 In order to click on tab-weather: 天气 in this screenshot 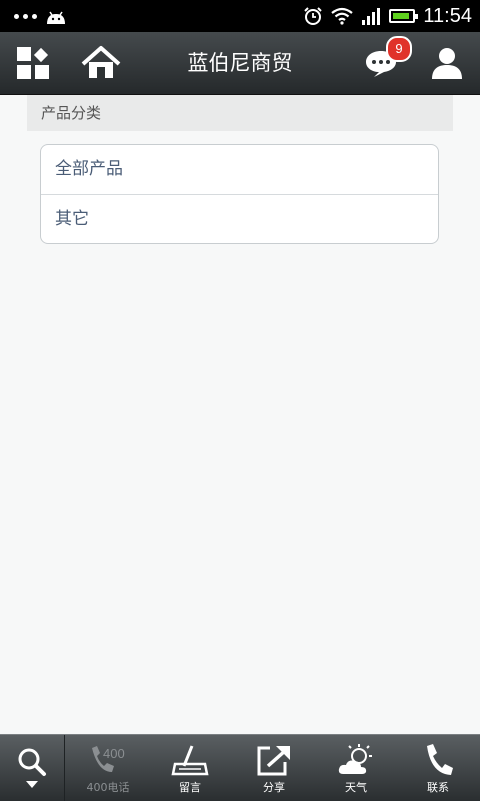, I will do `click(356, 768)`.